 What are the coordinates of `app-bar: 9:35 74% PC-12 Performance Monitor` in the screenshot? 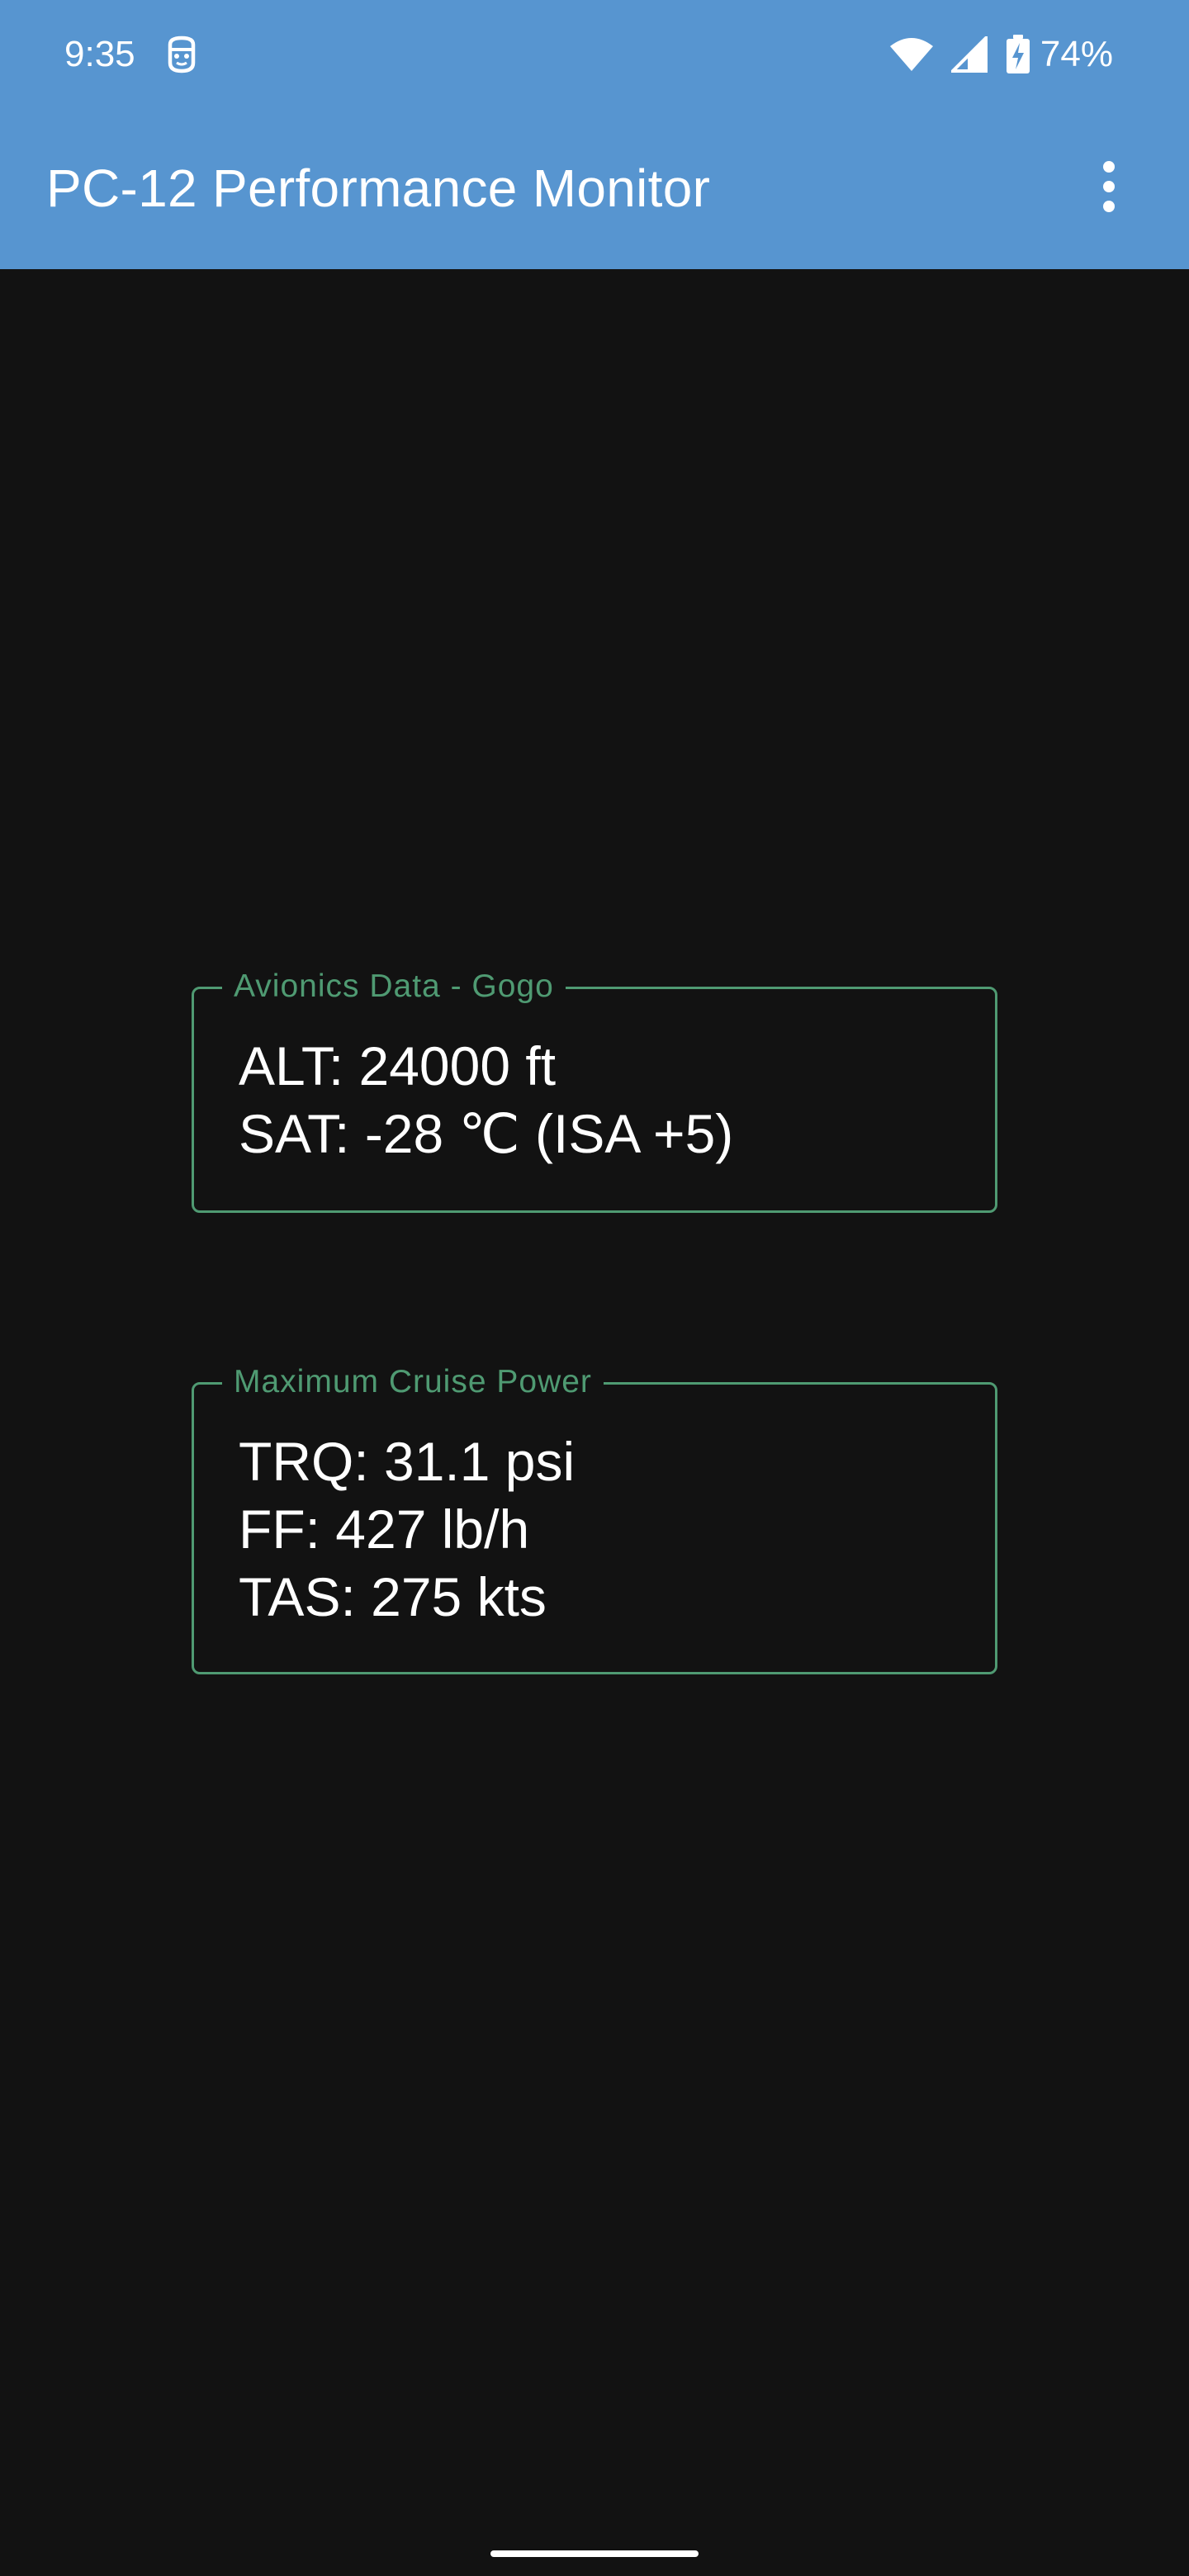 It's located at (594, 134).